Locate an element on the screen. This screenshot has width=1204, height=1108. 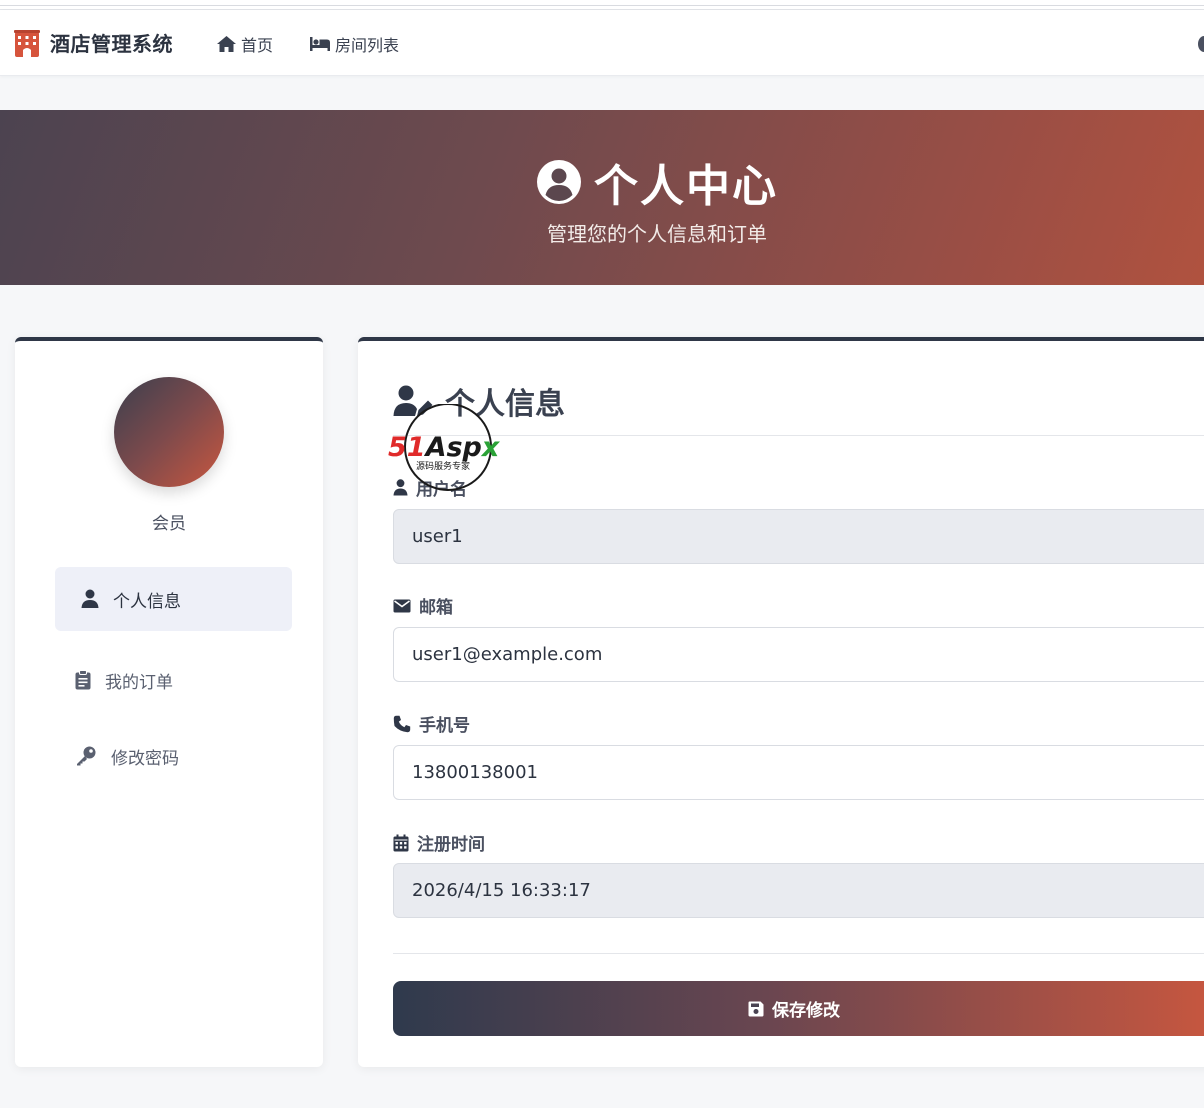
sidebar-item-password: 修改密码 is located at coordinates (173, 756).